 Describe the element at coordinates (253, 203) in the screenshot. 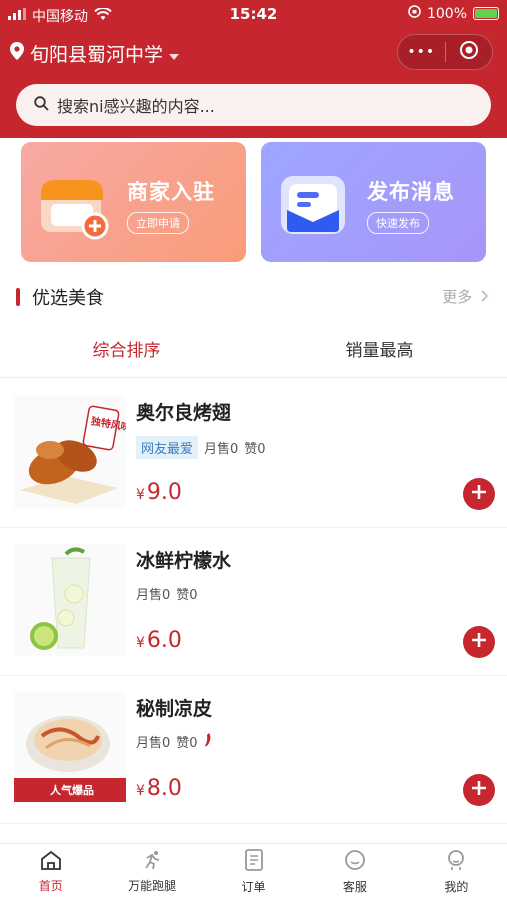

I see `banner-row: 商家入驻 立即申请 发布消息 快速发布` at that location.